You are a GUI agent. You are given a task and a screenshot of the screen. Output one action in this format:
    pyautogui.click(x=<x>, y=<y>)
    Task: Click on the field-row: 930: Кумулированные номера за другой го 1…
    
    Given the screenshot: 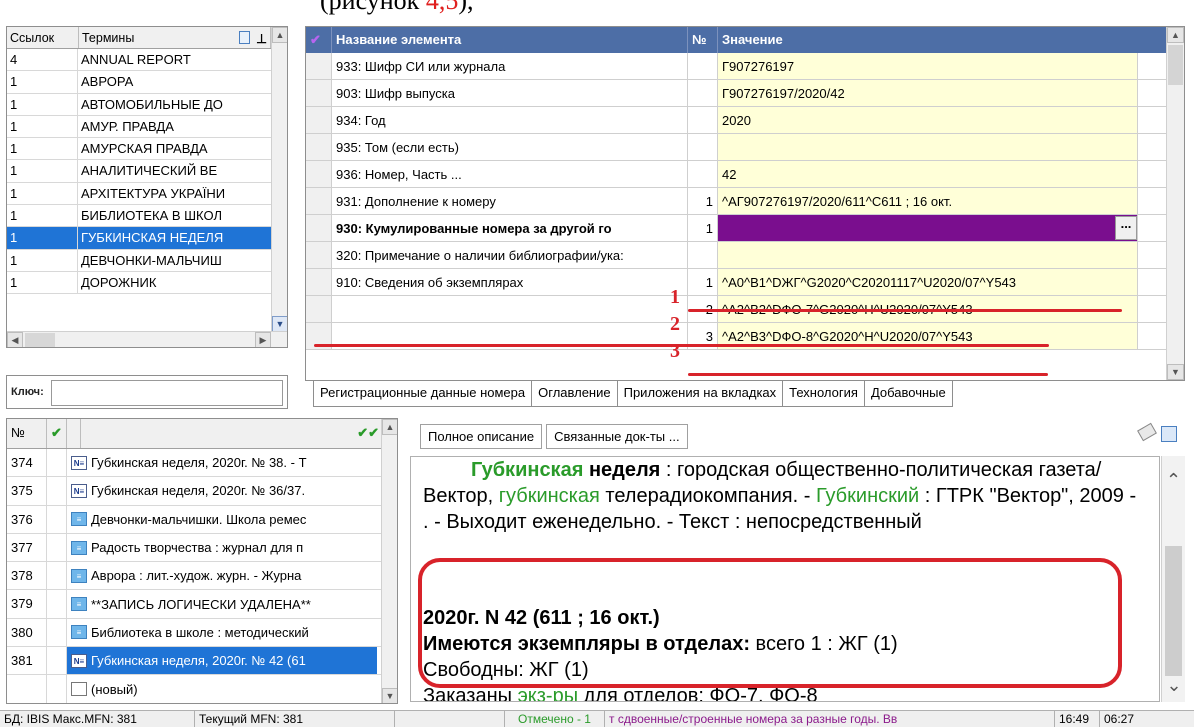 What is the action you would take?
    pyautogui.click(x=745, y=228)
    